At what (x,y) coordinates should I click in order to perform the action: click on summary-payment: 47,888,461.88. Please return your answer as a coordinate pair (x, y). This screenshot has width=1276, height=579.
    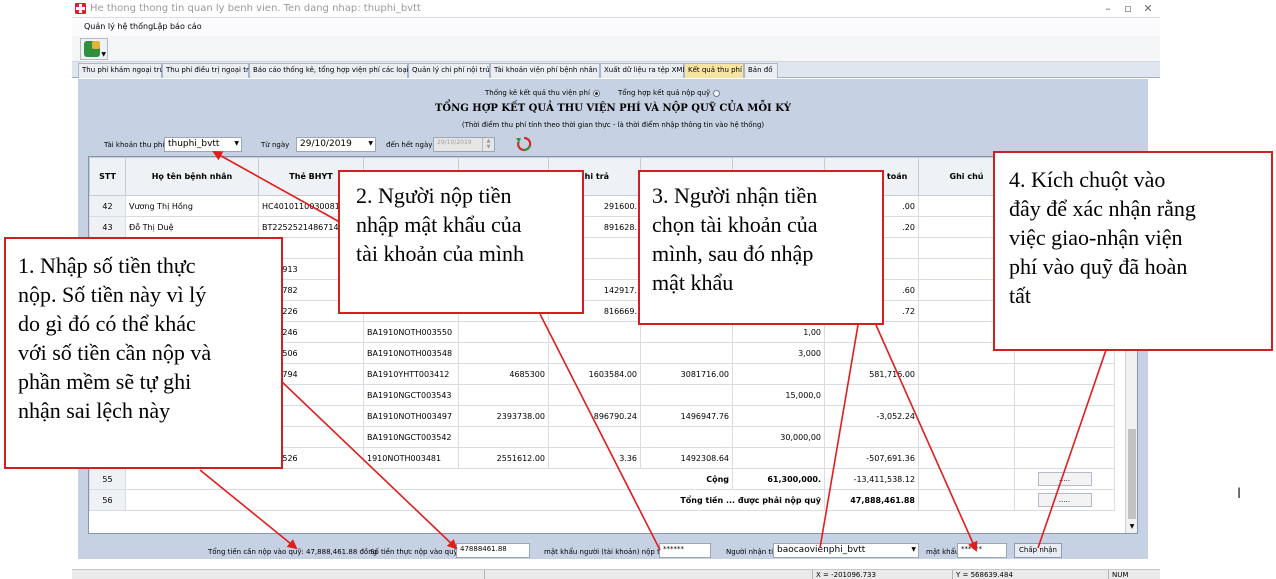
    Looking at the image, I should click on (871, 500).